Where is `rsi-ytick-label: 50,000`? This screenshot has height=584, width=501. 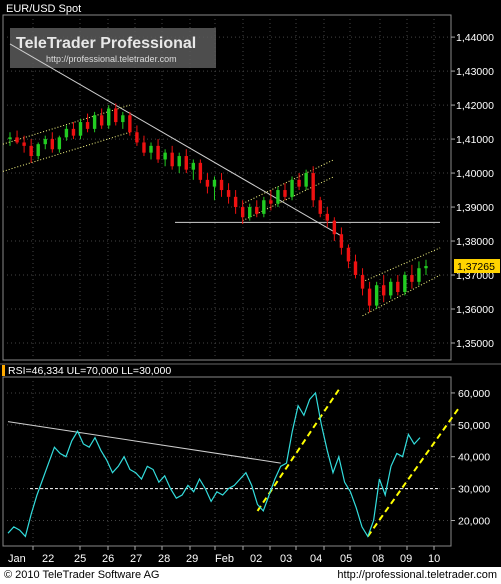
rsi-ytick-label: 50,000 is located at coordinates (474, 426).